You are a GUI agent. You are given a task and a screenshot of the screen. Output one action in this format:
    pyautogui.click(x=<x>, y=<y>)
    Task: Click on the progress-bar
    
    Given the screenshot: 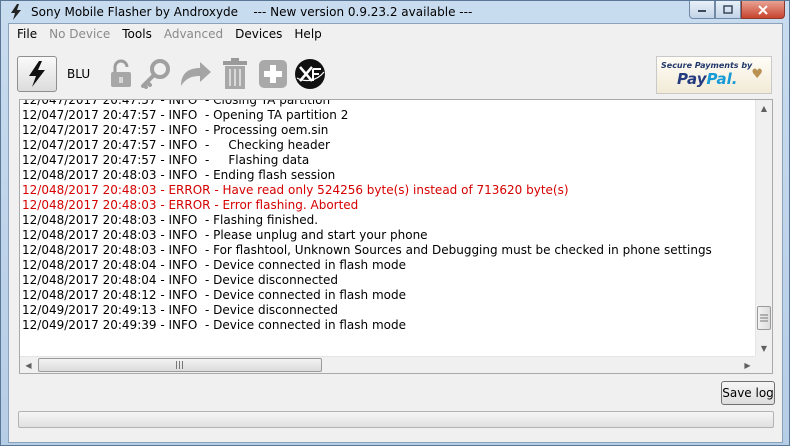 What is the action you would take?
    pyautogui.click(x=396, y=419)
    